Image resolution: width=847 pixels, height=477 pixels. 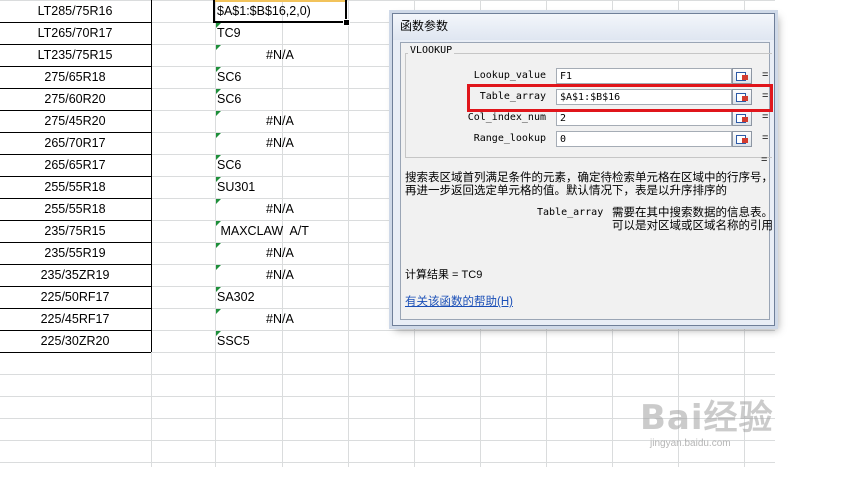 What do you see at coordinates (431, 50) in the screenshot?
I see `function-name: VLOOKUP` at bounding box center [431, 50].